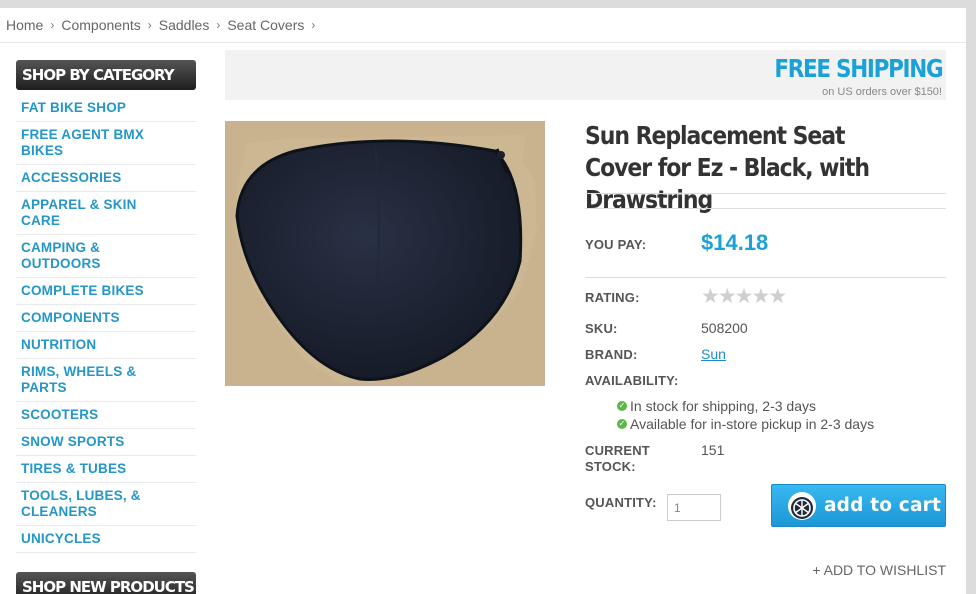 The image size is (976, 594). I want to click on breadcrumb-saddles: Saddles, so click(184, 25).